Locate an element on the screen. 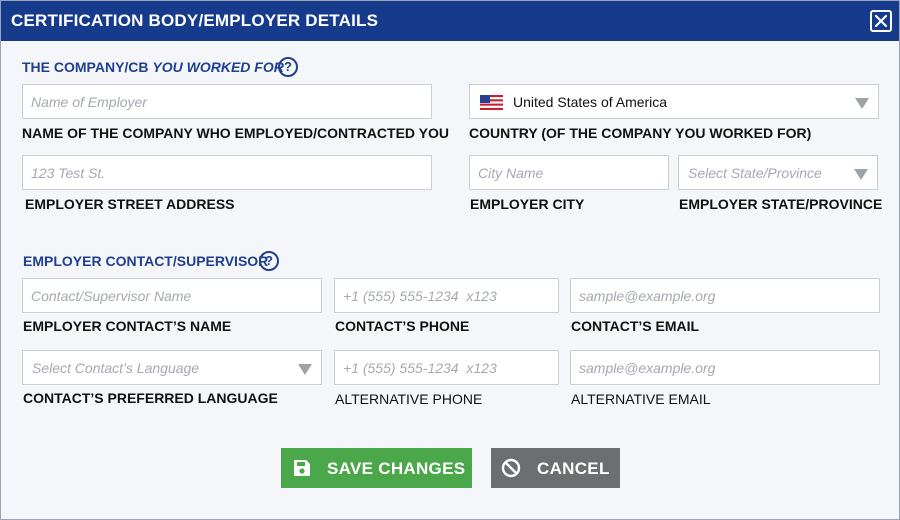  save-icon is located at coordinates (302, 468).